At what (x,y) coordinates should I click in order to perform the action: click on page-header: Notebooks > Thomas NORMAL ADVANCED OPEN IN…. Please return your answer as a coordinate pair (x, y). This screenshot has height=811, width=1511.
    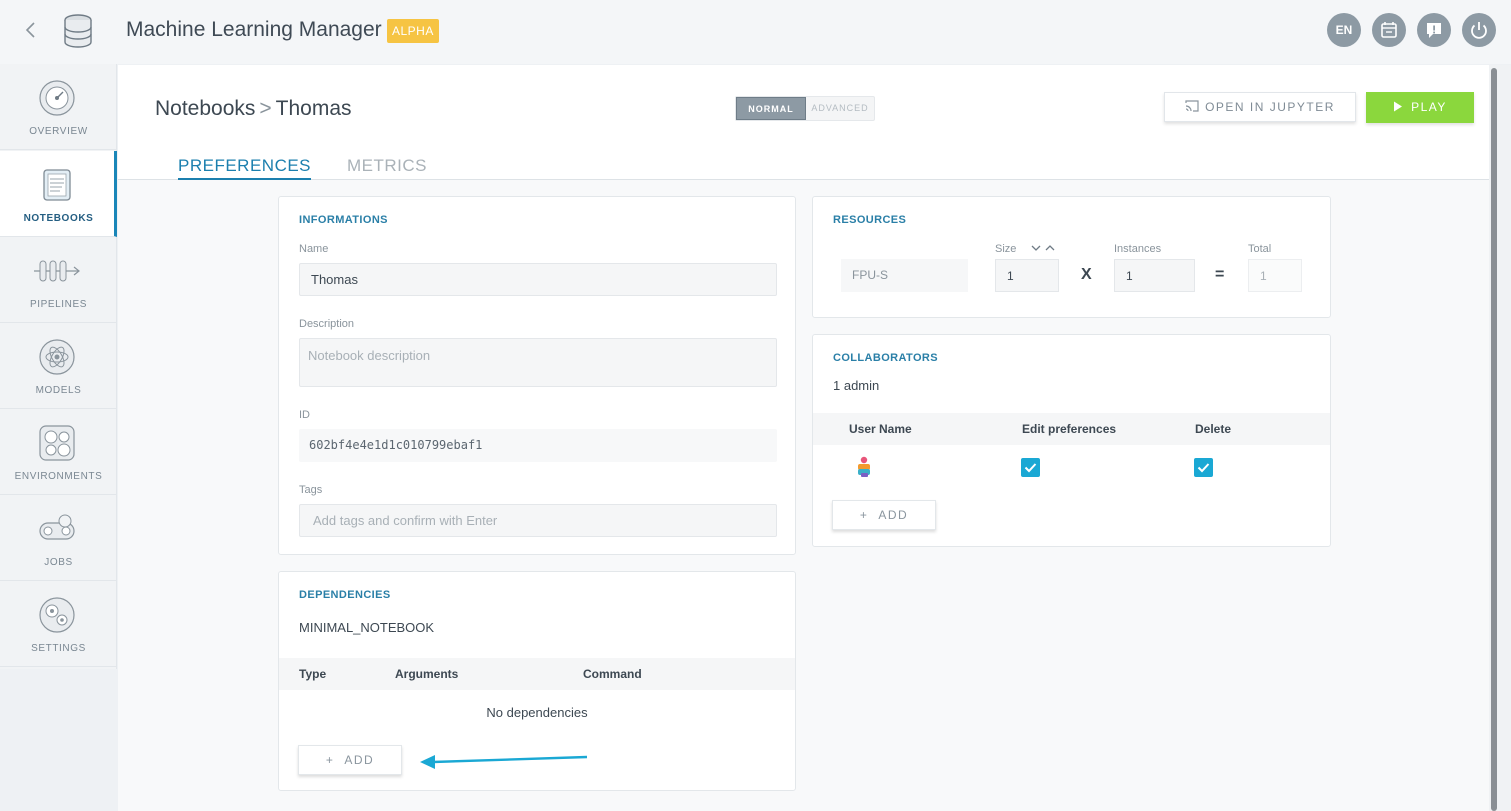
    Looking at the image, I should click on (803, 122).